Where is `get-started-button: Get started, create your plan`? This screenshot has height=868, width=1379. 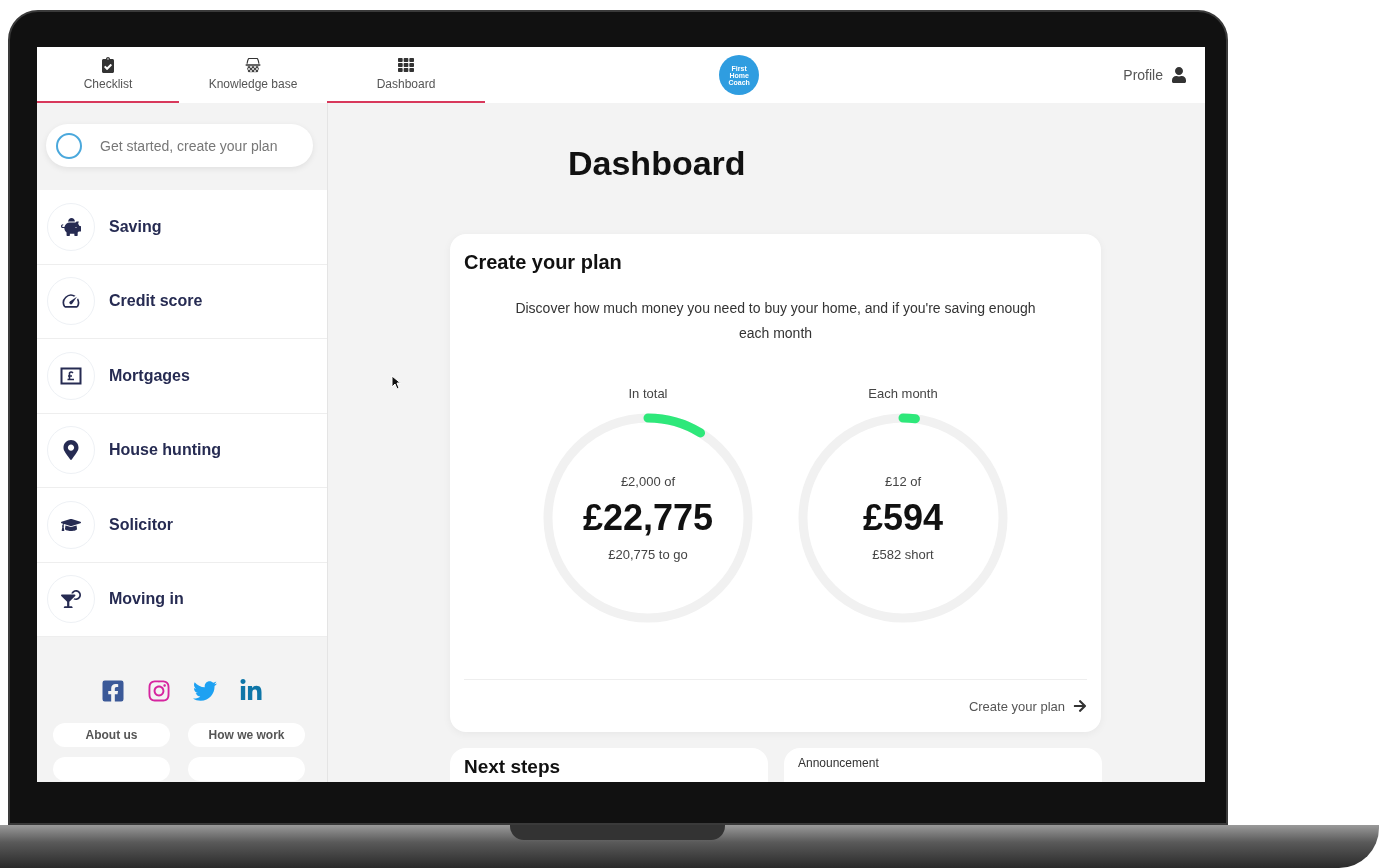
get-started-button: Get started, create your plan is located at coordinates (179, 145).